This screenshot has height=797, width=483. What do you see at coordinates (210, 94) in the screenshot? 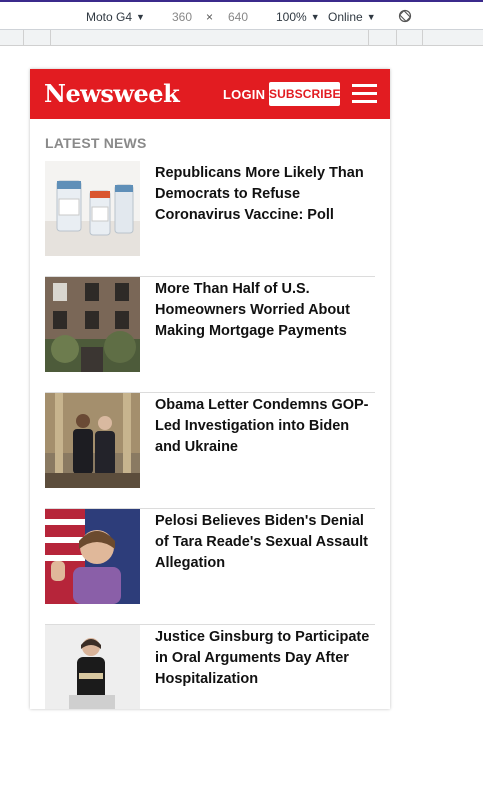
I see `site-header: Newsweek LOGIN SUBSCRIBE` at bounding box center [210, 94].